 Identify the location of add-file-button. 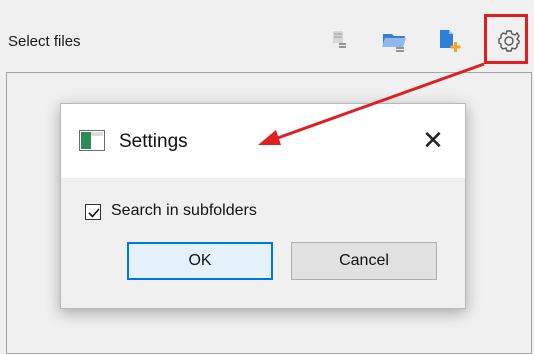
(451, 42).